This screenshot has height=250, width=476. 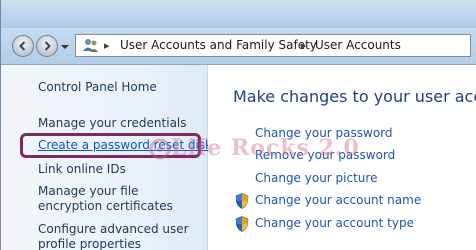 I want to click on sidebar-item-link-online-ids: Link online IDs, so click(x=82, y=169).